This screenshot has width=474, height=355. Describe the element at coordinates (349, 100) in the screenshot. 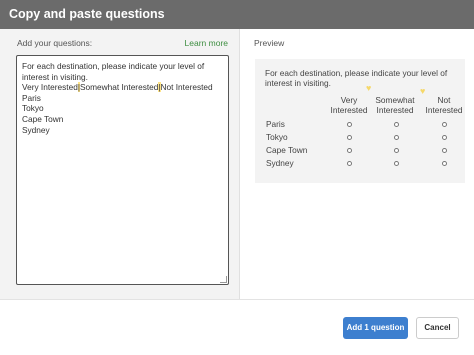

I see `column-header-line: Very` at that location.